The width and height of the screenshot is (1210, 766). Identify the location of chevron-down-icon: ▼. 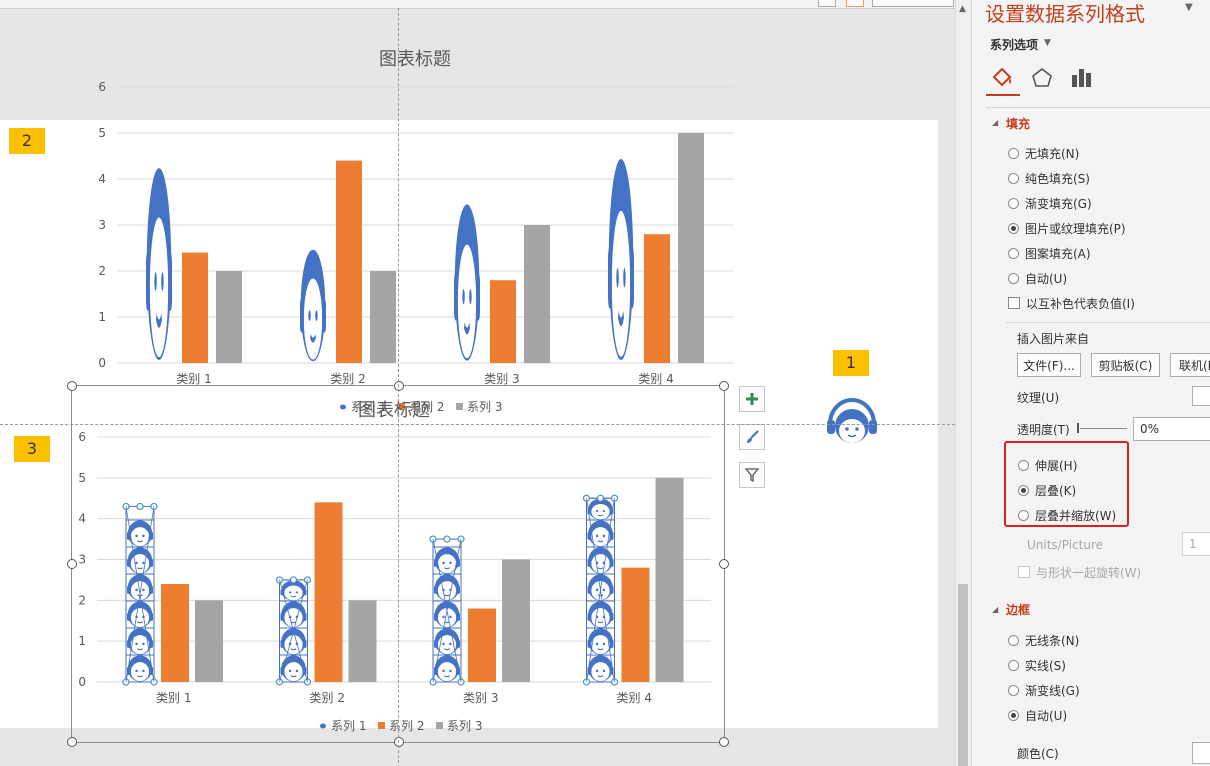
(1047, 43).